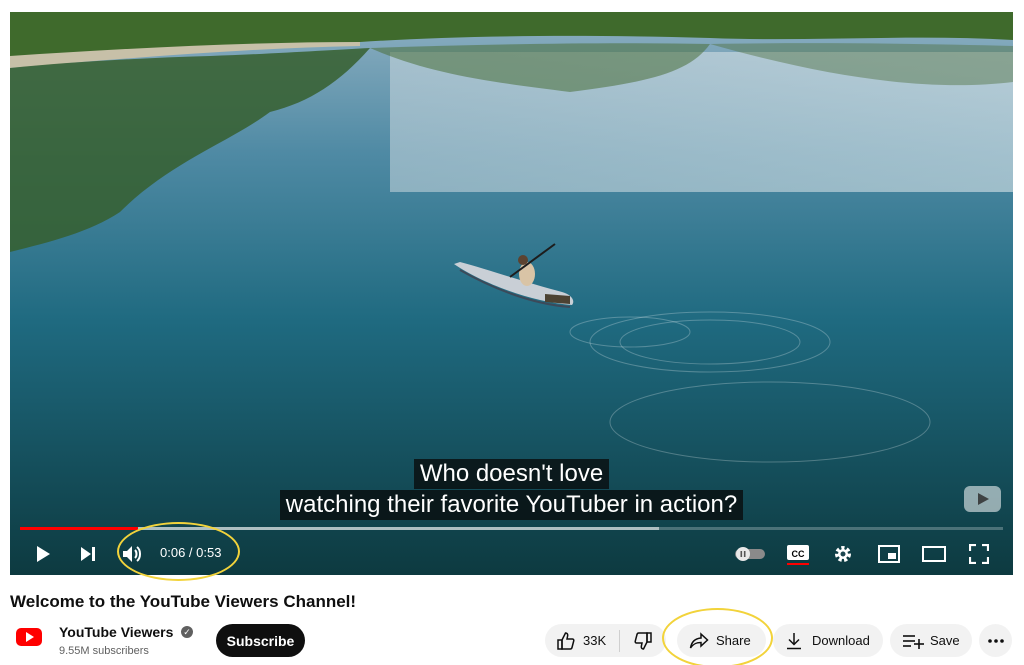 This screenshot has width=1024, height=665. I want to click on captions-icon: CC, so click(798, 554).